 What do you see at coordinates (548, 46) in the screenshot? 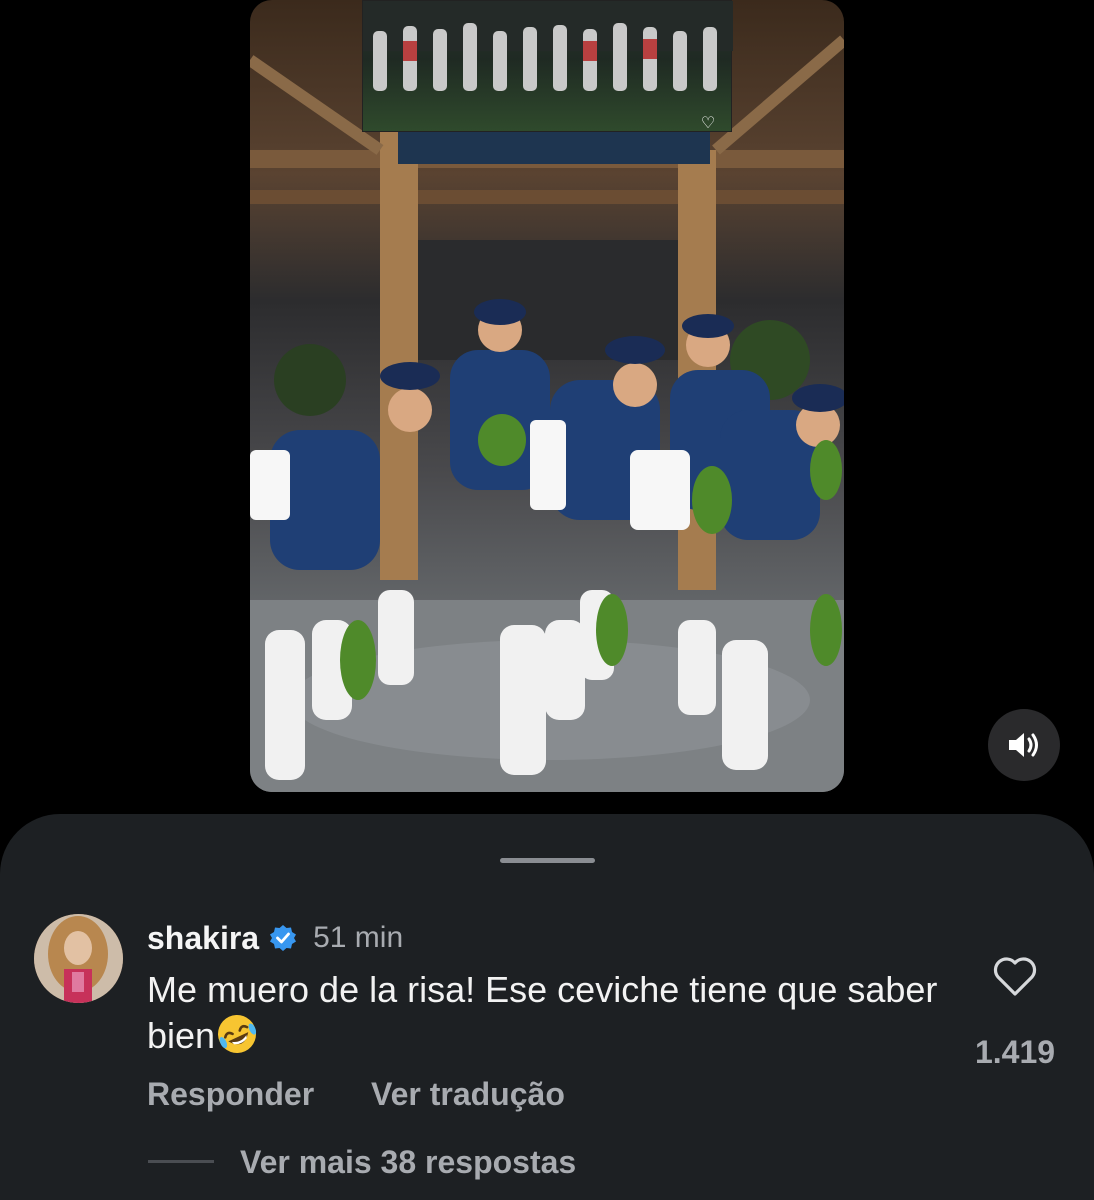
I see `pip-dancers` at bounding box center [548, 46].